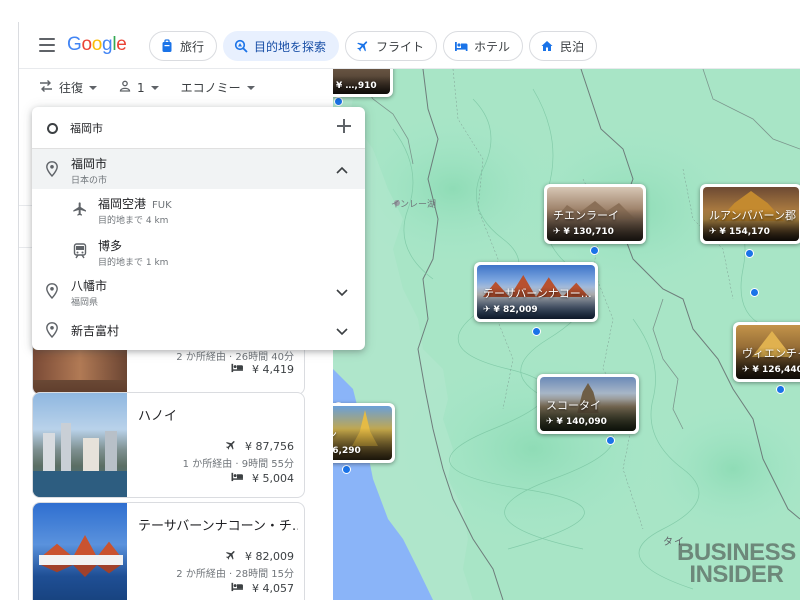 This screenshot has width=800, height=600. I want to click on hotel-price-row: ¥ 4,419, so click(262, 369).